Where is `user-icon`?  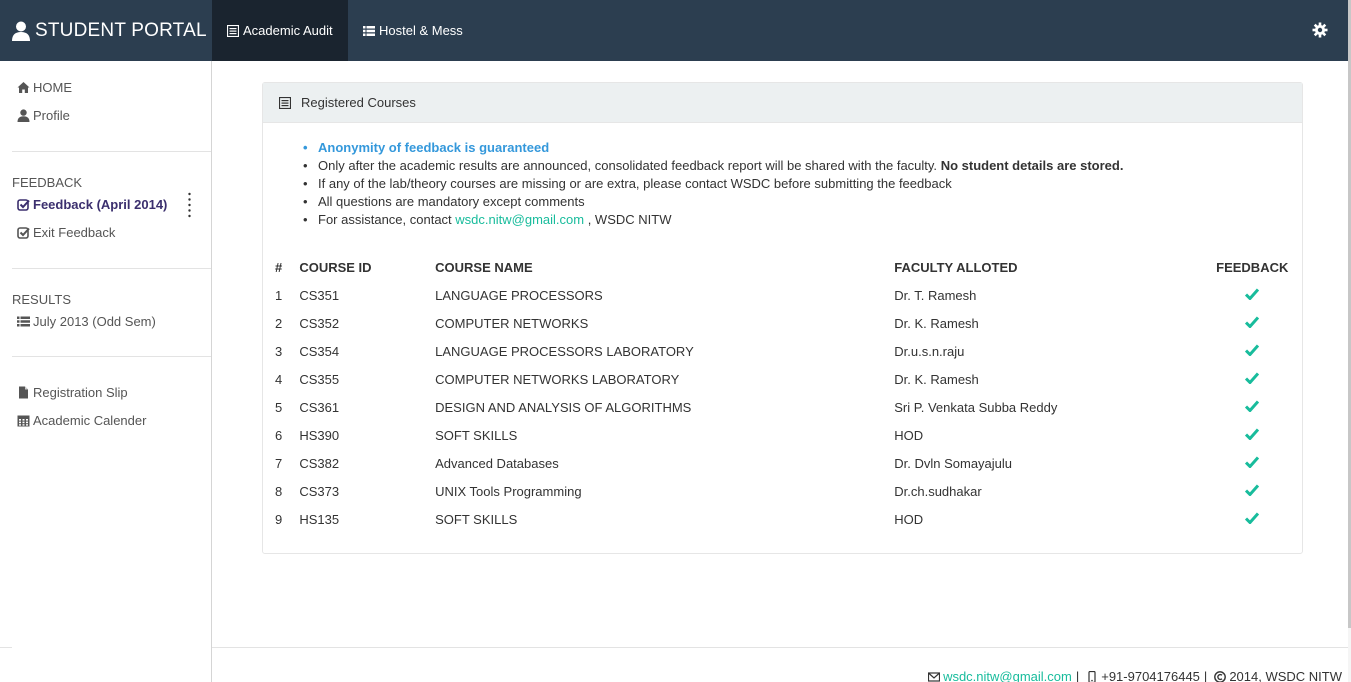
user-icon is located at coordinates (23, 115).